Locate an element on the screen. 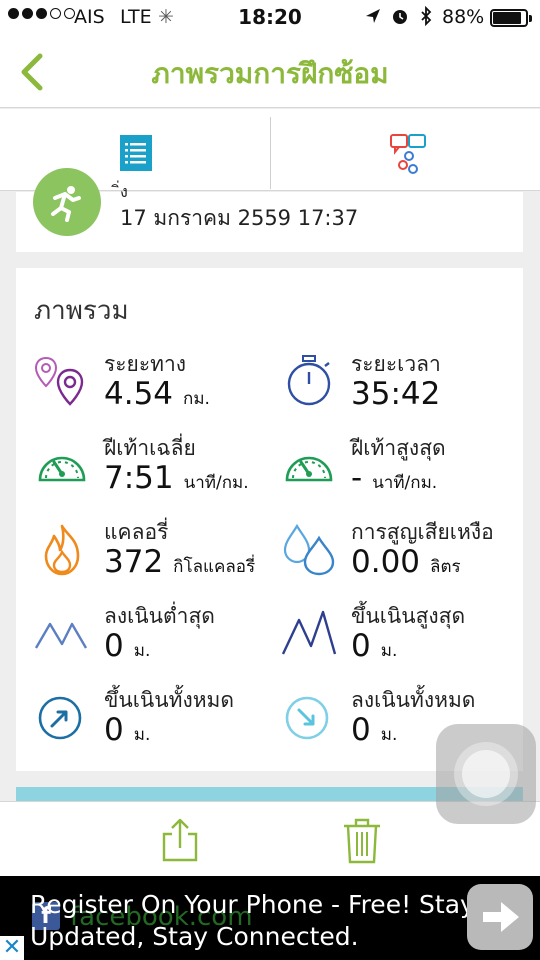  status-bar: AIS LTE ✳ 18:20 88% is located at coordinates (270, 18).